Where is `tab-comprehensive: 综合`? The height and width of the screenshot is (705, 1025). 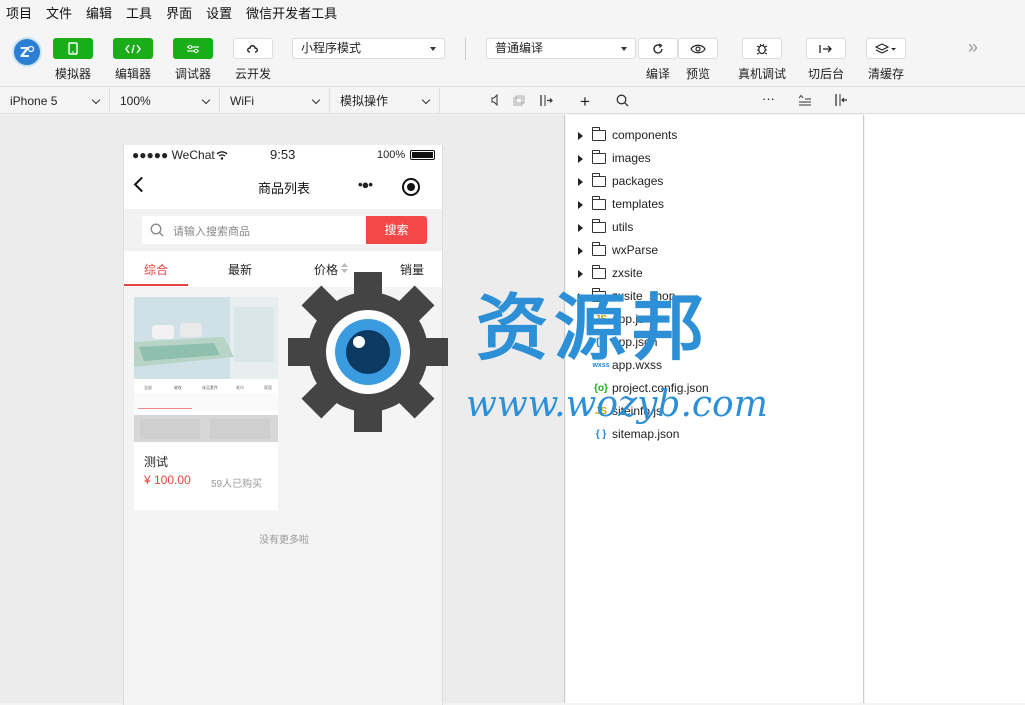 tab-comprehensive: 综合 is located at coordinates (156, 269).